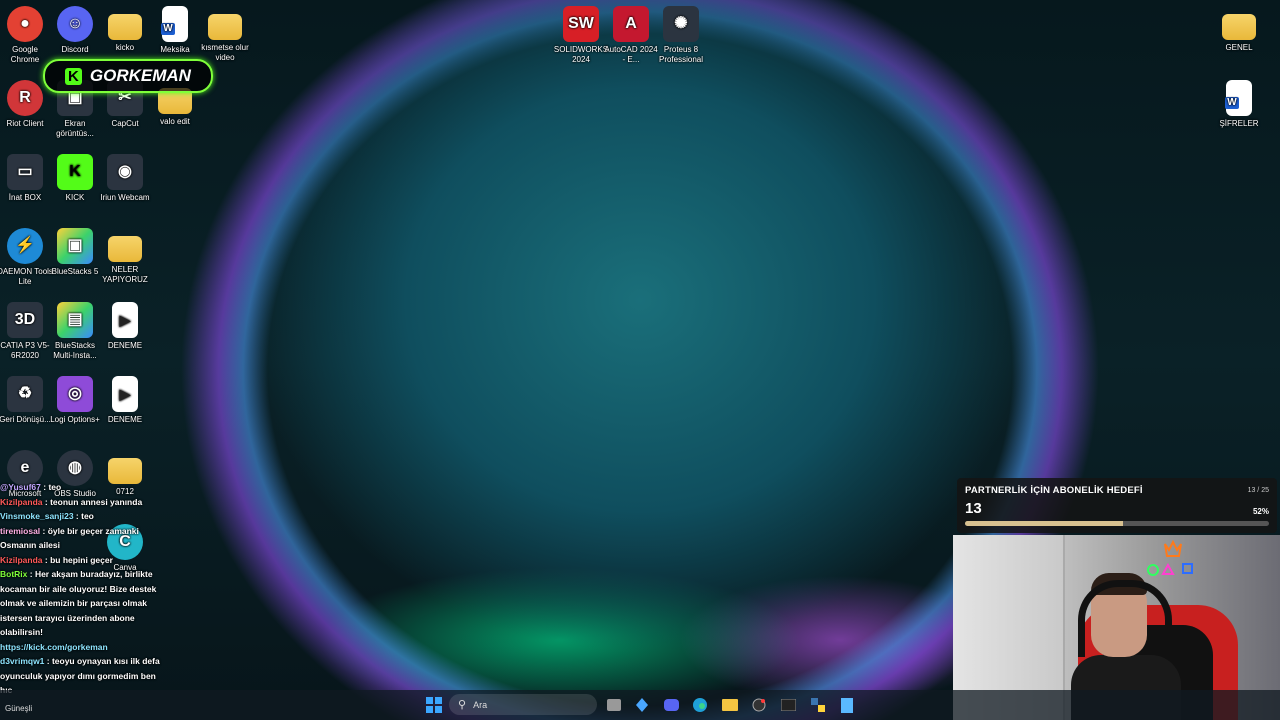  What do you see at coordinates (125, 172) in the screenshot?
I see `webcam-icon: ◉` at bounding box center [125, 172].